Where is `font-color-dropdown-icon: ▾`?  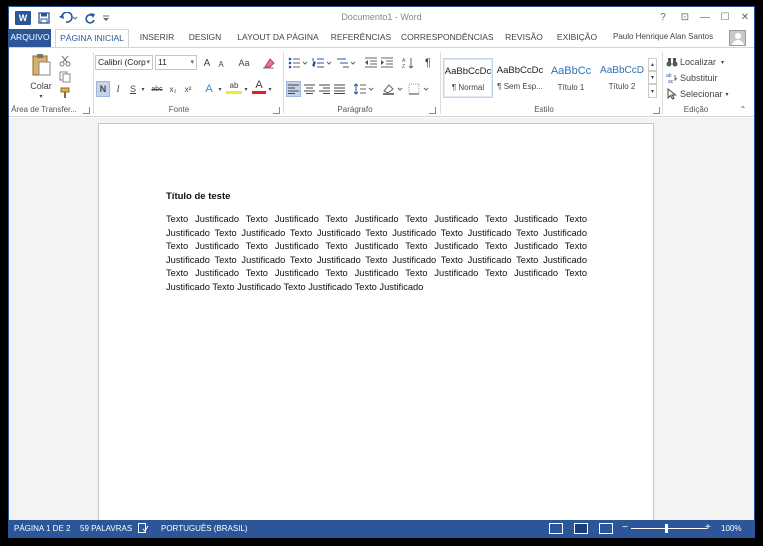
font-color-dropdown-icon: ▾ is located at coordinates (270, 89).